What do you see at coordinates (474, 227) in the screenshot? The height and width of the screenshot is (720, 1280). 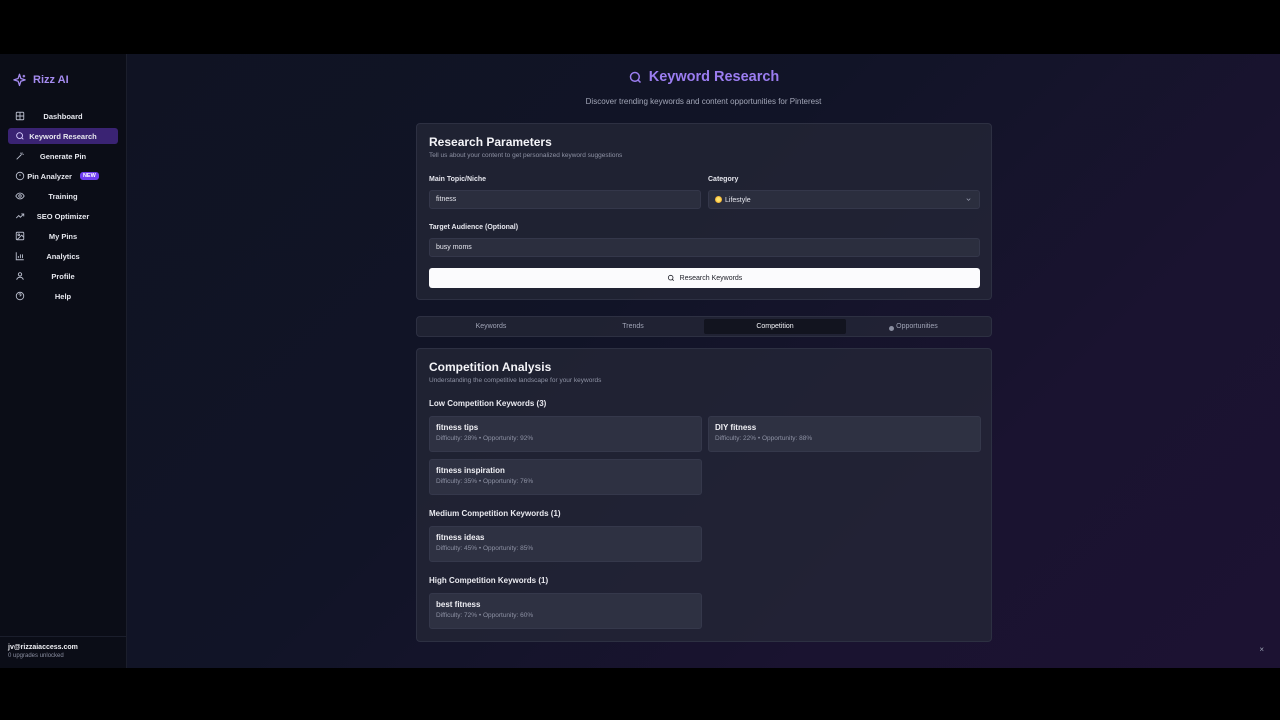 I see `audience-label: Target Audience (Optional)` at bounding box center [474, 227].